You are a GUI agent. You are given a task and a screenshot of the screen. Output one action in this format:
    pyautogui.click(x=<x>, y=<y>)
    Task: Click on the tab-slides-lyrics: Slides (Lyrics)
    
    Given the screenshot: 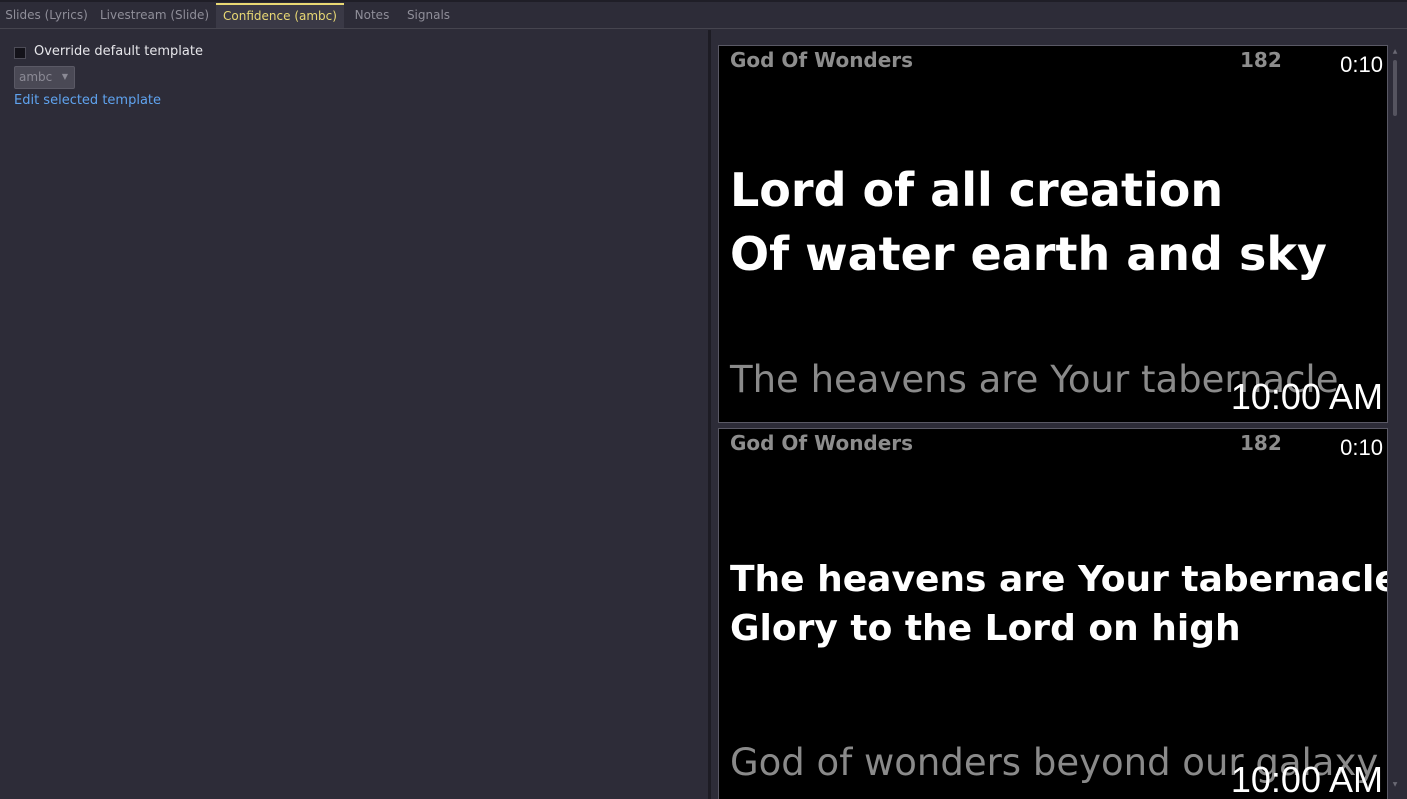 What is the action you would take?
    pyautogui.click(x=46, y=15)
    